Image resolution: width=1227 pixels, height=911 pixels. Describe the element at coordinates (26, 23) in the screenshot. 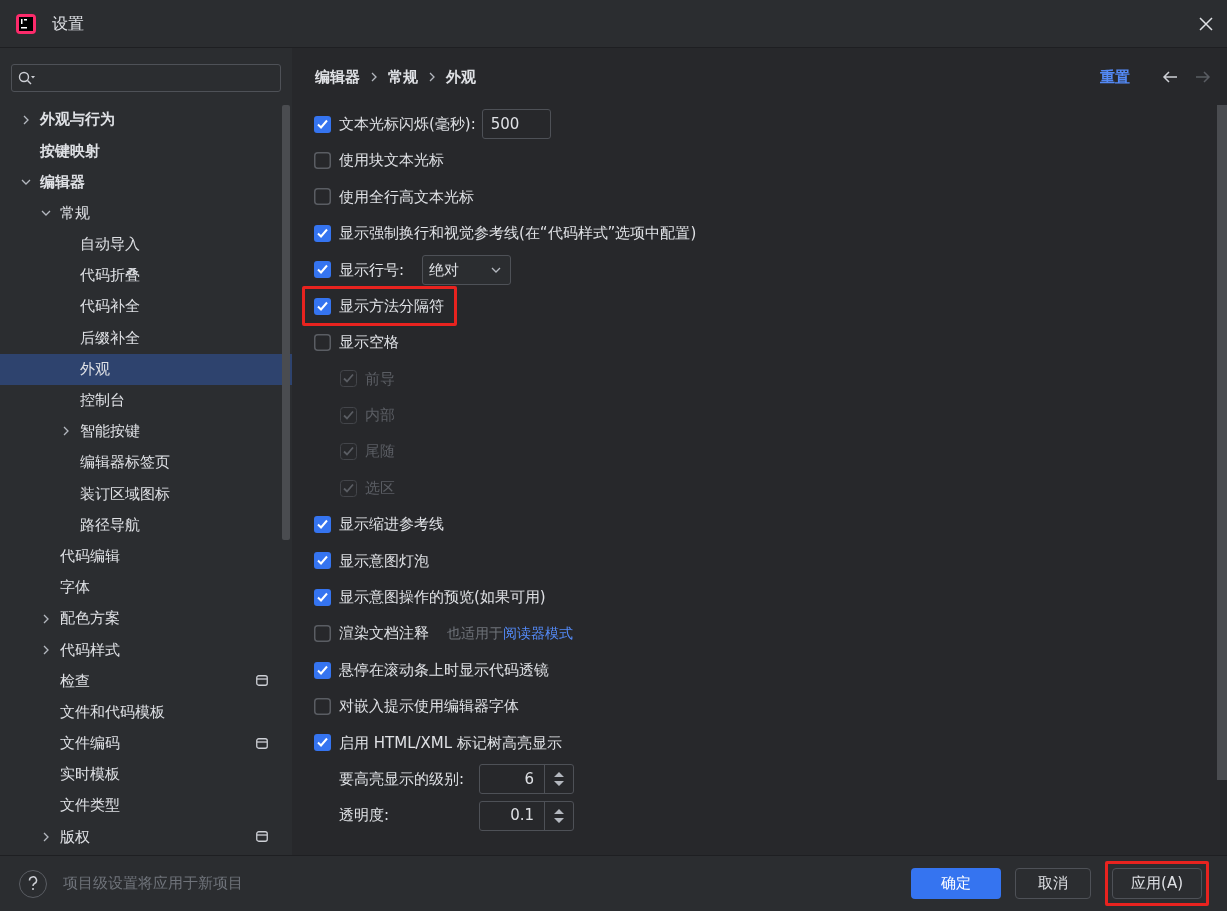

I see `app-logo-icon` at that location.